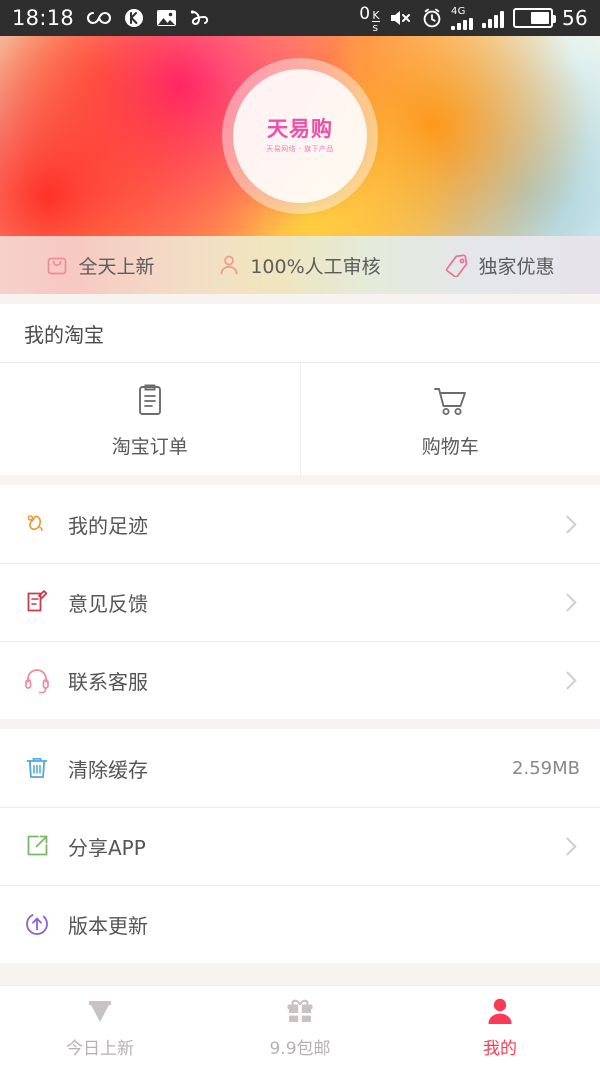 The height and width of the screenshot is (1067, 600). Describe the element at coordinates (450, 446) in the screenshot. I see `tile-label: 购物车` at that location.